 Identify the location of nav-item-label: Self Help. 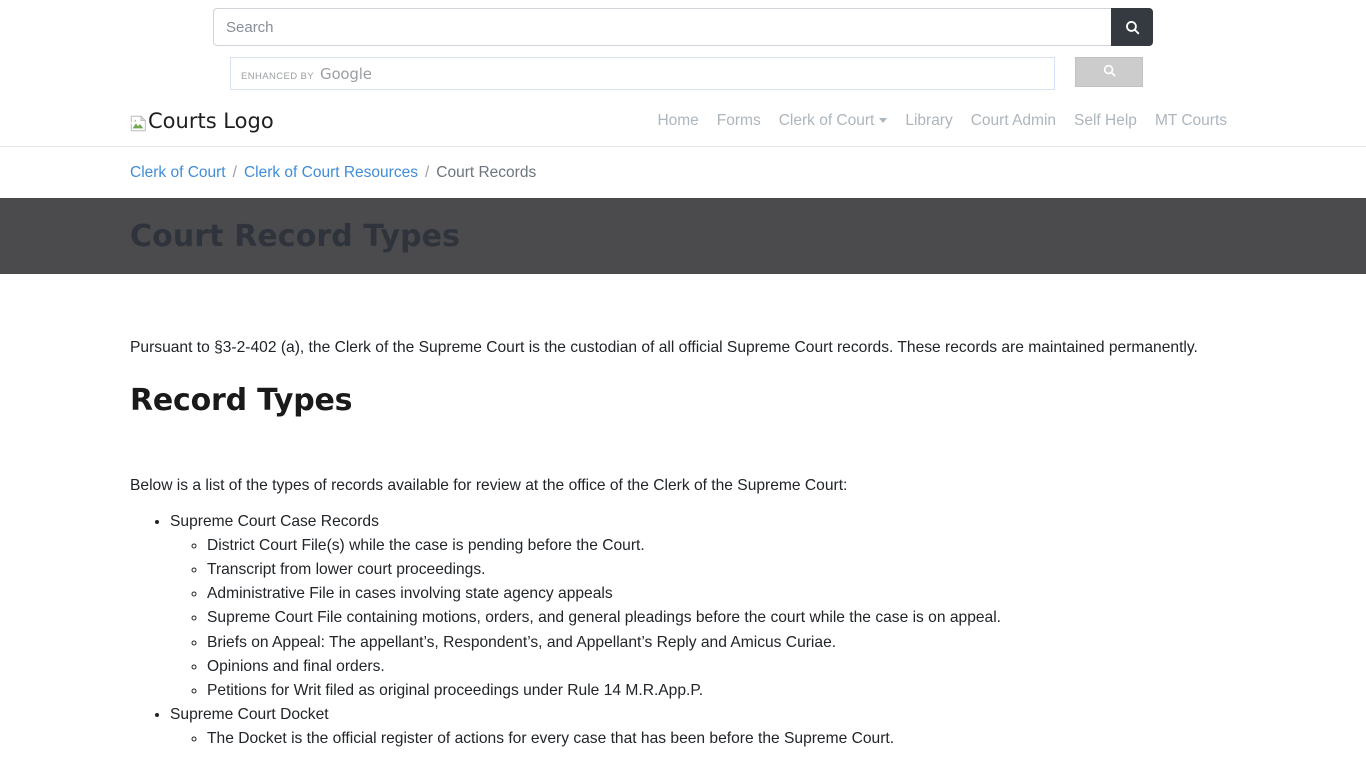
(1105, 120).